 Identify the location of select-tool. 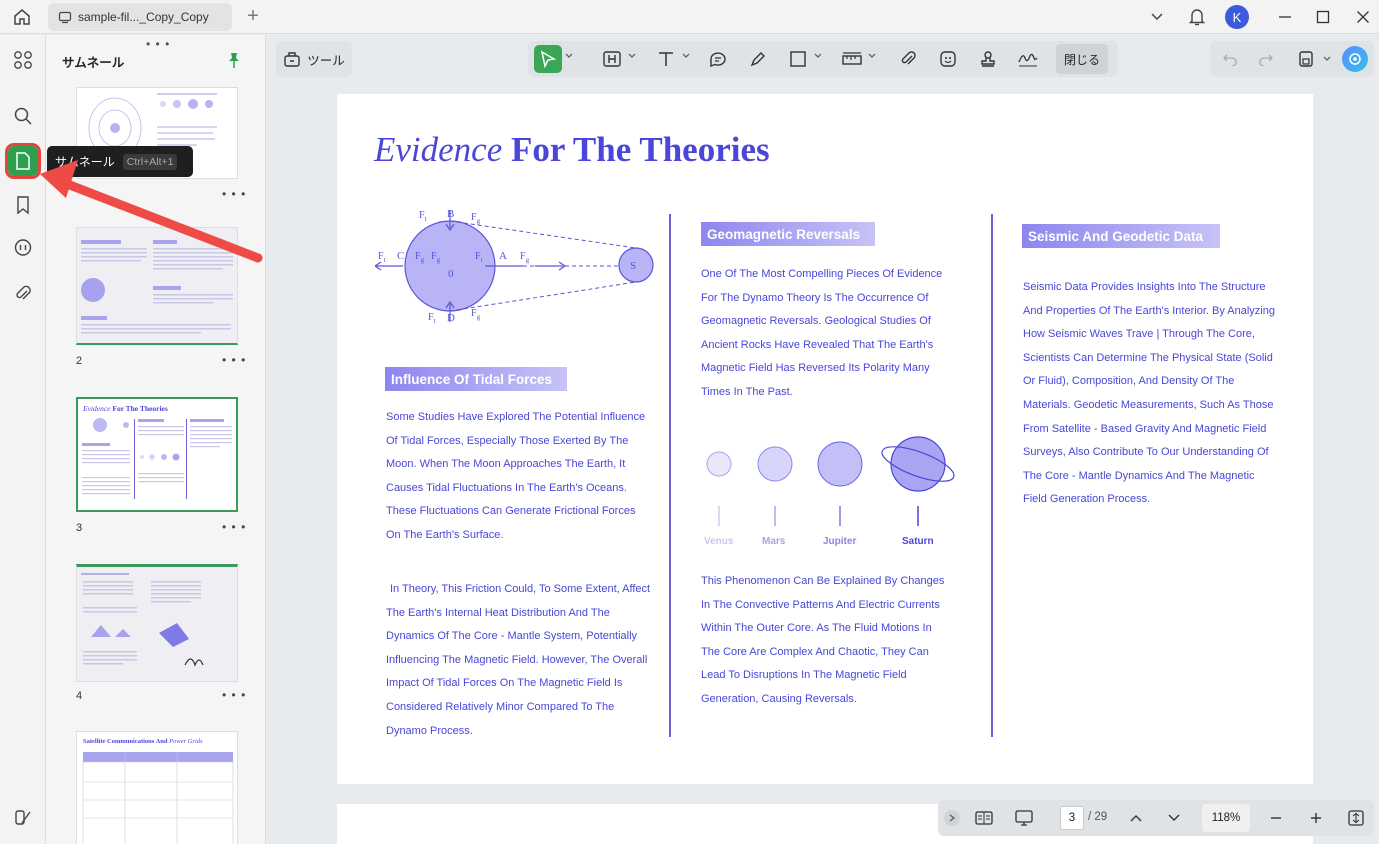
(548, 59).